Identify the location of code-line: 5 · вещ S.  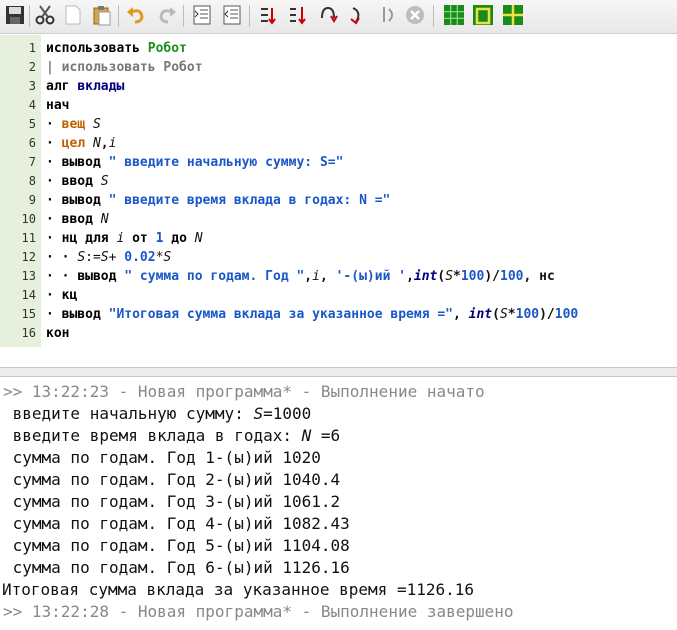
(338, 124).